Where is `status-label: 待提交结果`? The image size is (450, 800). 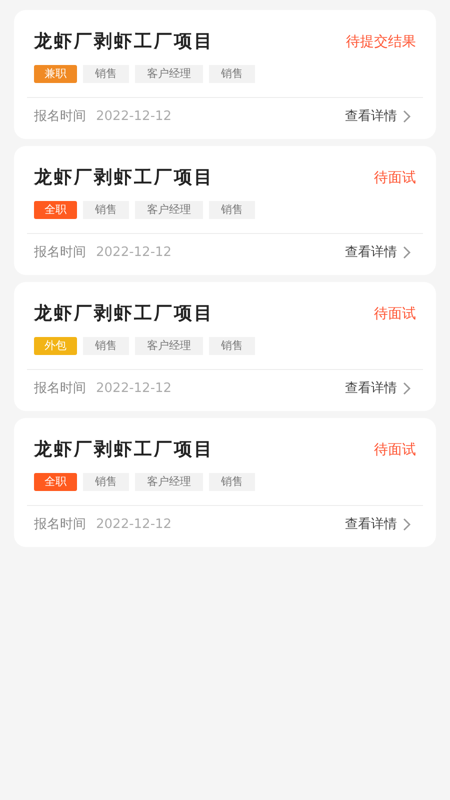 status-label: 待提交结果 is located at coordinates (381, 42).